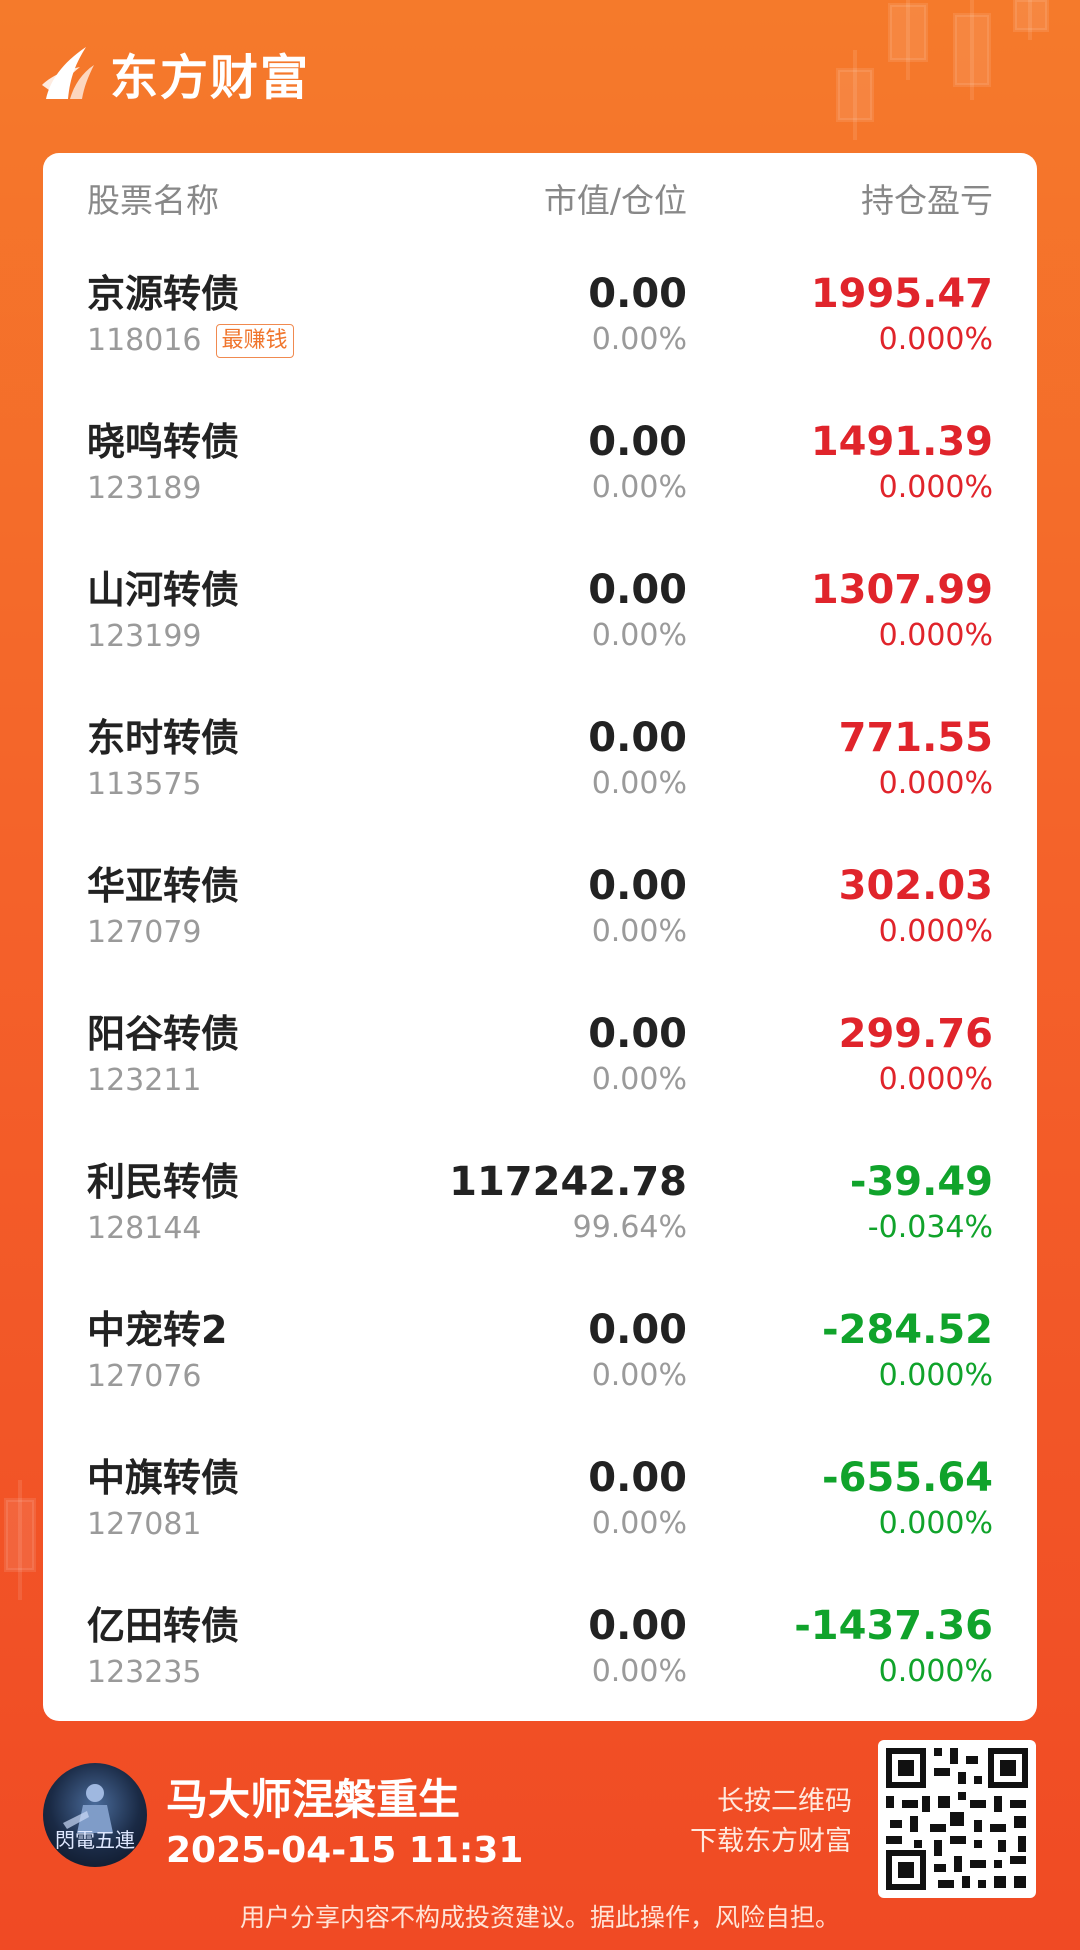 The height and width of the screenshot is (1950, 1080). Describe the element at coordinates (68, 73) in the screenshot. I see `eastmoney-logo-icon` at that location.